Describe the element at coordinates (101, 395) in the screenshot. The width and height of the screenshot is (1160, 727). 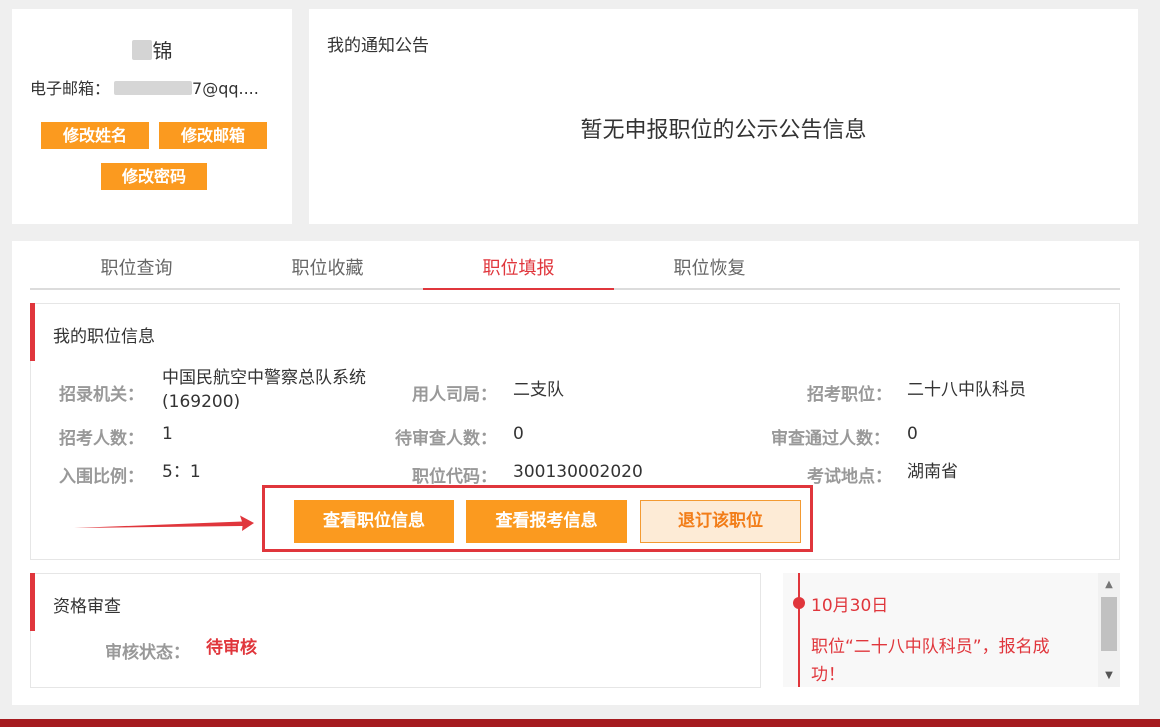
I see `agency-label: 招录机关：` at that location.